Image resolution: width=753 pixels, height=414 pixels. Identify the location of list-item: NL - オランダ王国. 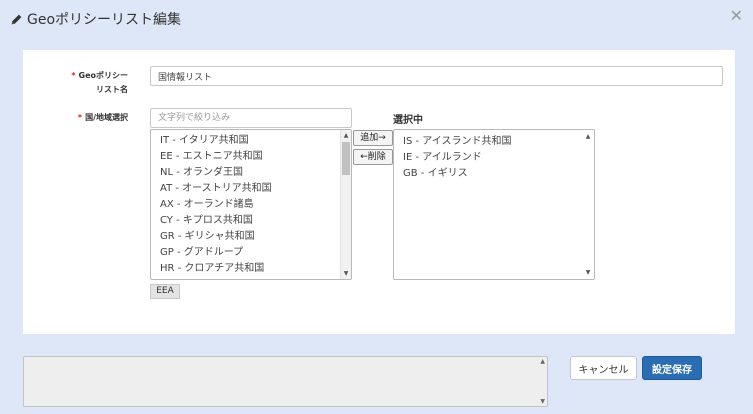
(249, 173).